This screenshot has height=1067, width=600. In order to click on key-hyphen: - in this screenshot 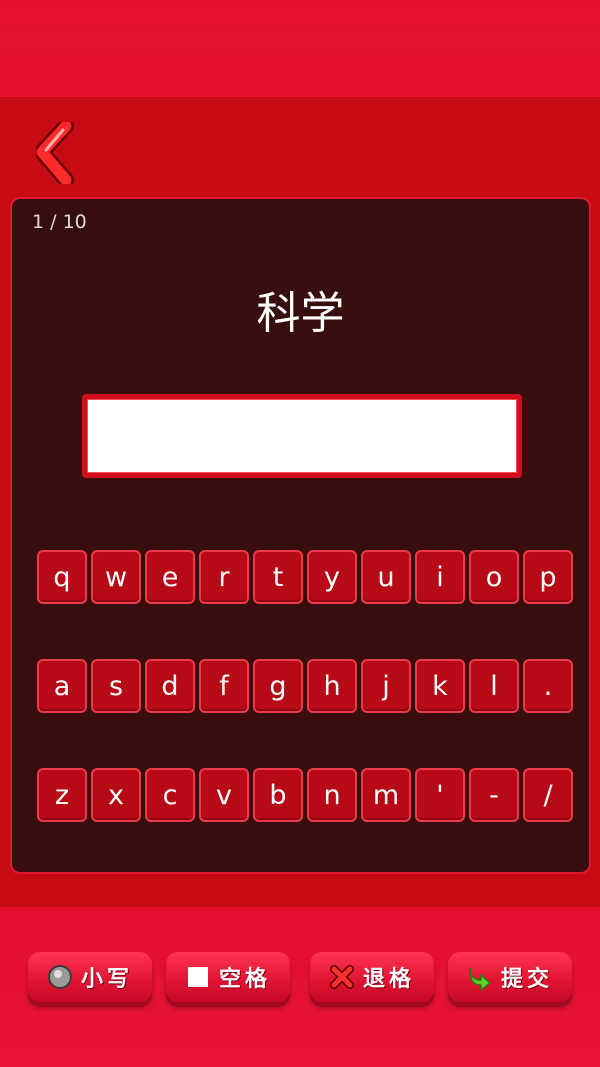, I will do `click(494, 795)`.